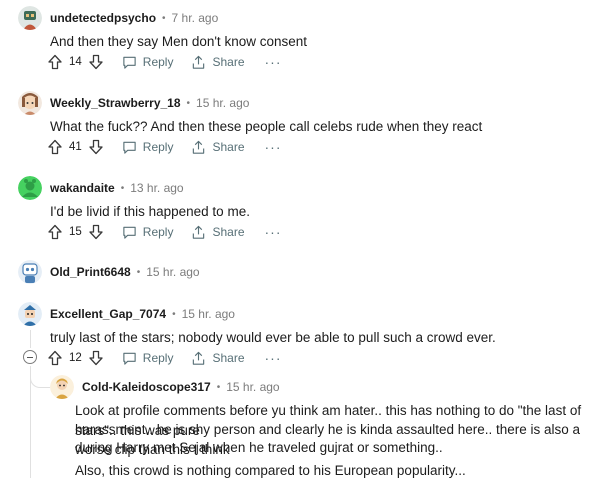 Image resolution: width=600 pixels, height=478 pixels. What do you see at coordinates (30, 339) in the screenshot?
I see `thread-line` at bounding box center [30, 339].